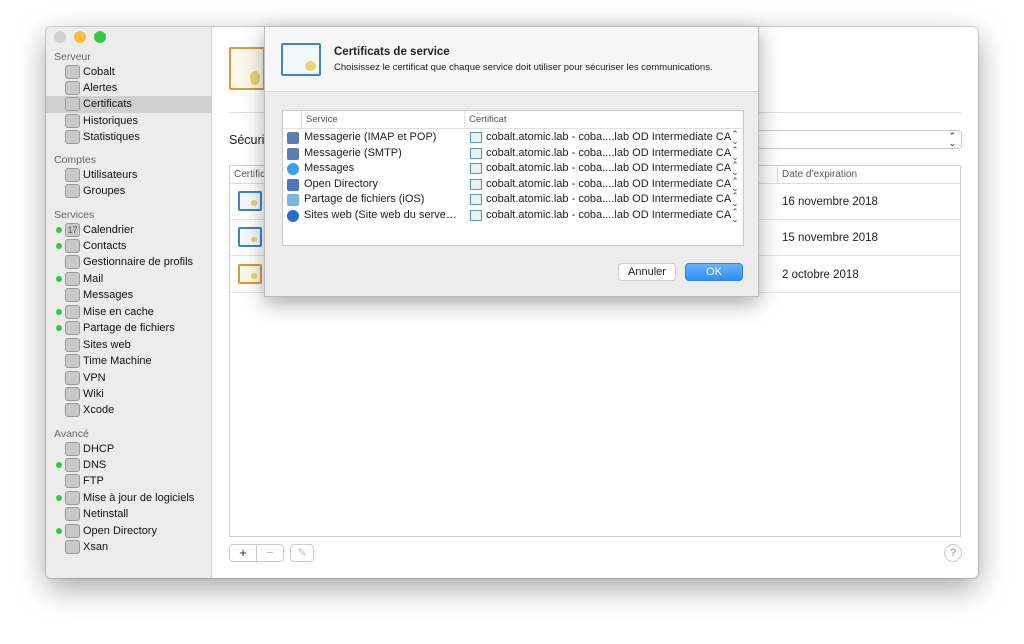 The image size is (1024, 644). I want to click on sidebar-item-certificats: Certificats, so click(129, 104).